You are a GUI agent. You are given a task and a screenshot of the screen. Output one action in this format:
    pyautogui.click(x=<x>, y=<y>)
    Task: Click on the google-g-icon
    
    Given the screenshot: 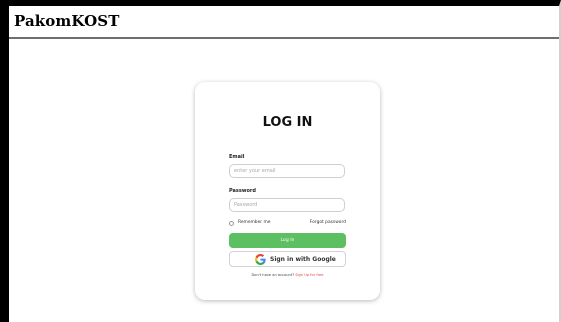 What is the action you would take?
    pyautogui.click(x=260, y=259)
    